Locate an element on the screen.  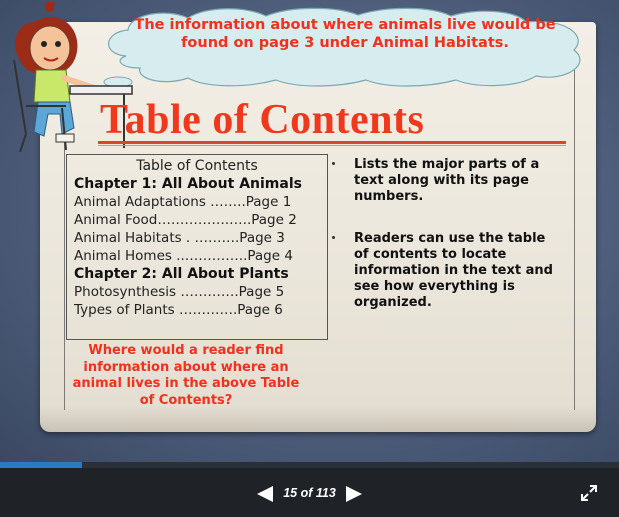
toc-item: Animal Adaptations ……..Page 1 is located at coordinates (183, 202).